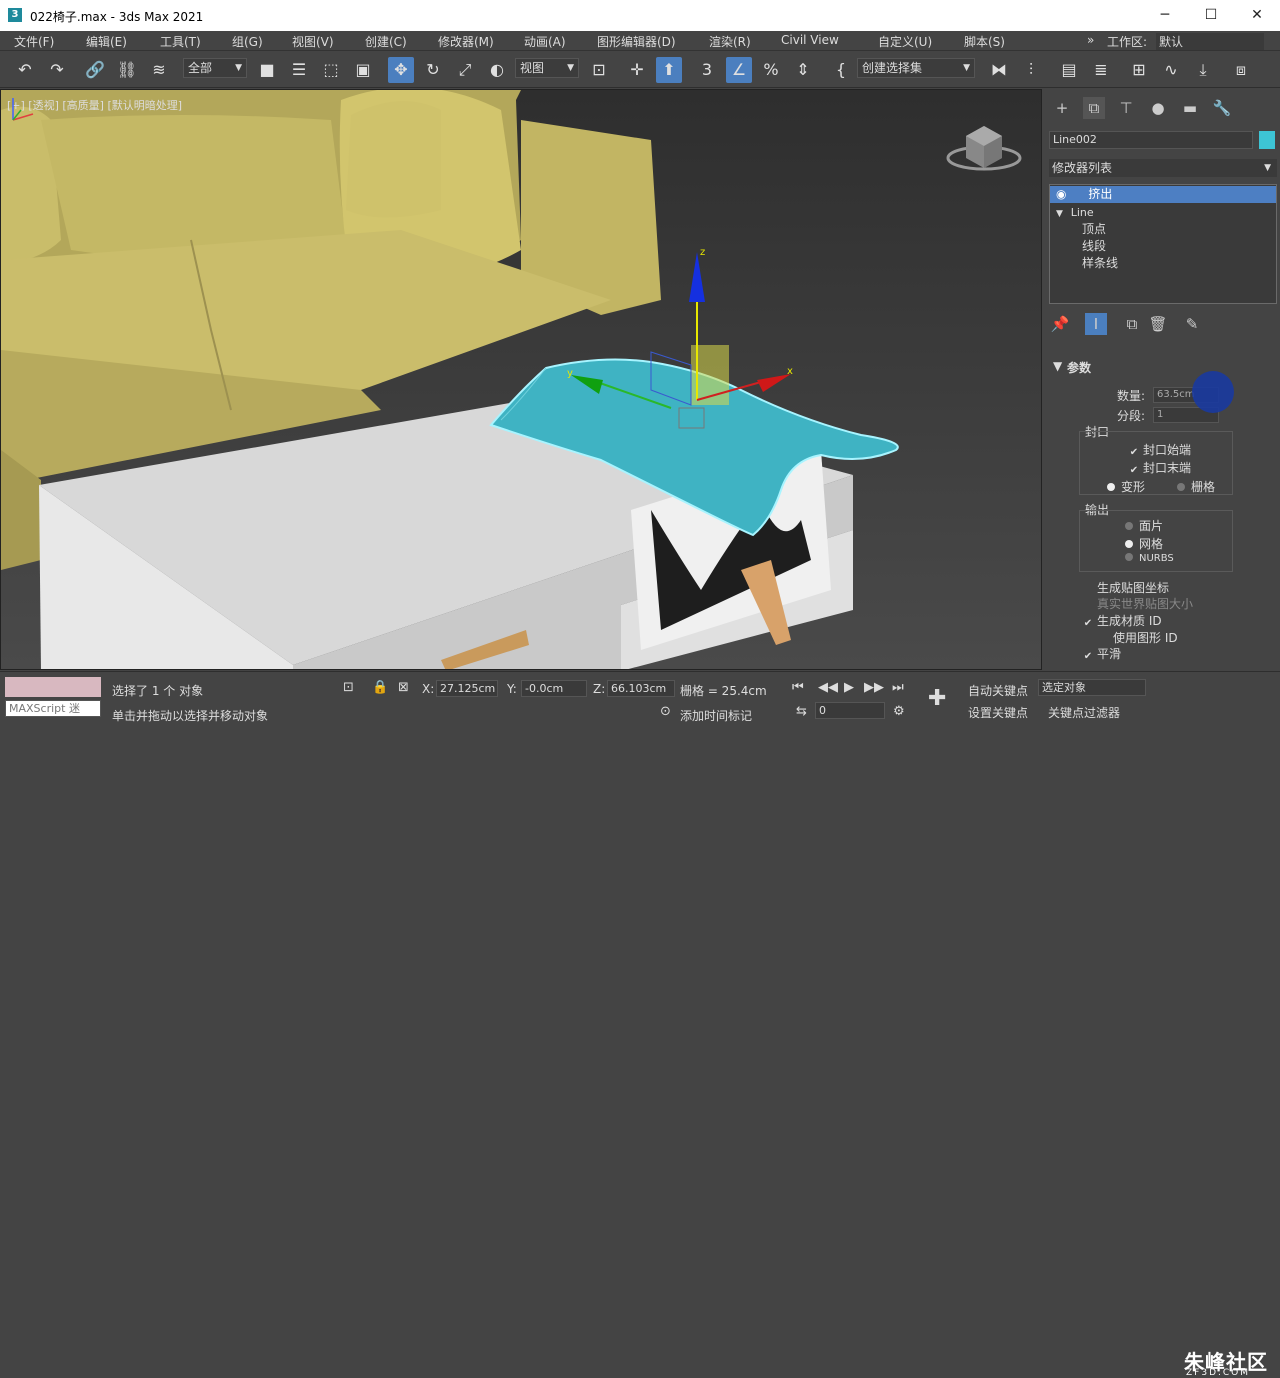 This screenshot has height=1378, width=1280. I want to click on redo-icon: ↷, so click(57, 70).